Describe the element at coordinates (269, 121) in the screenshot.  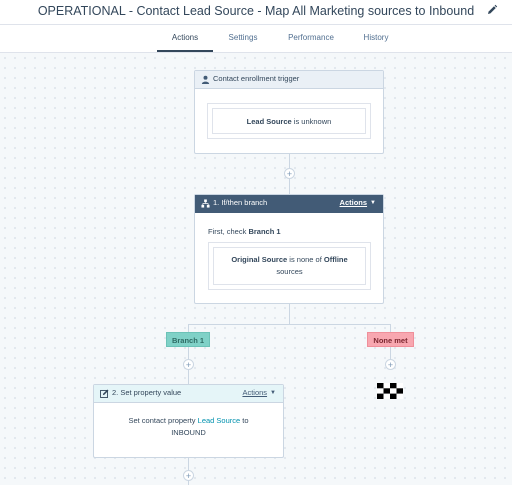
I see `filter-property: Lead Source` at that location.